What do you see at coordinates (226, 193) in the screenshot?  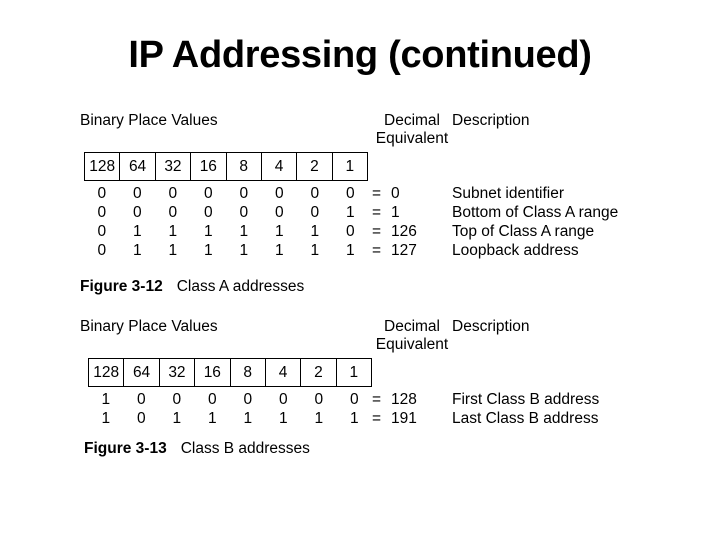 I see `bit-group: 0 0 0 0 0 0 0 0` at bounding box center [226, 193].